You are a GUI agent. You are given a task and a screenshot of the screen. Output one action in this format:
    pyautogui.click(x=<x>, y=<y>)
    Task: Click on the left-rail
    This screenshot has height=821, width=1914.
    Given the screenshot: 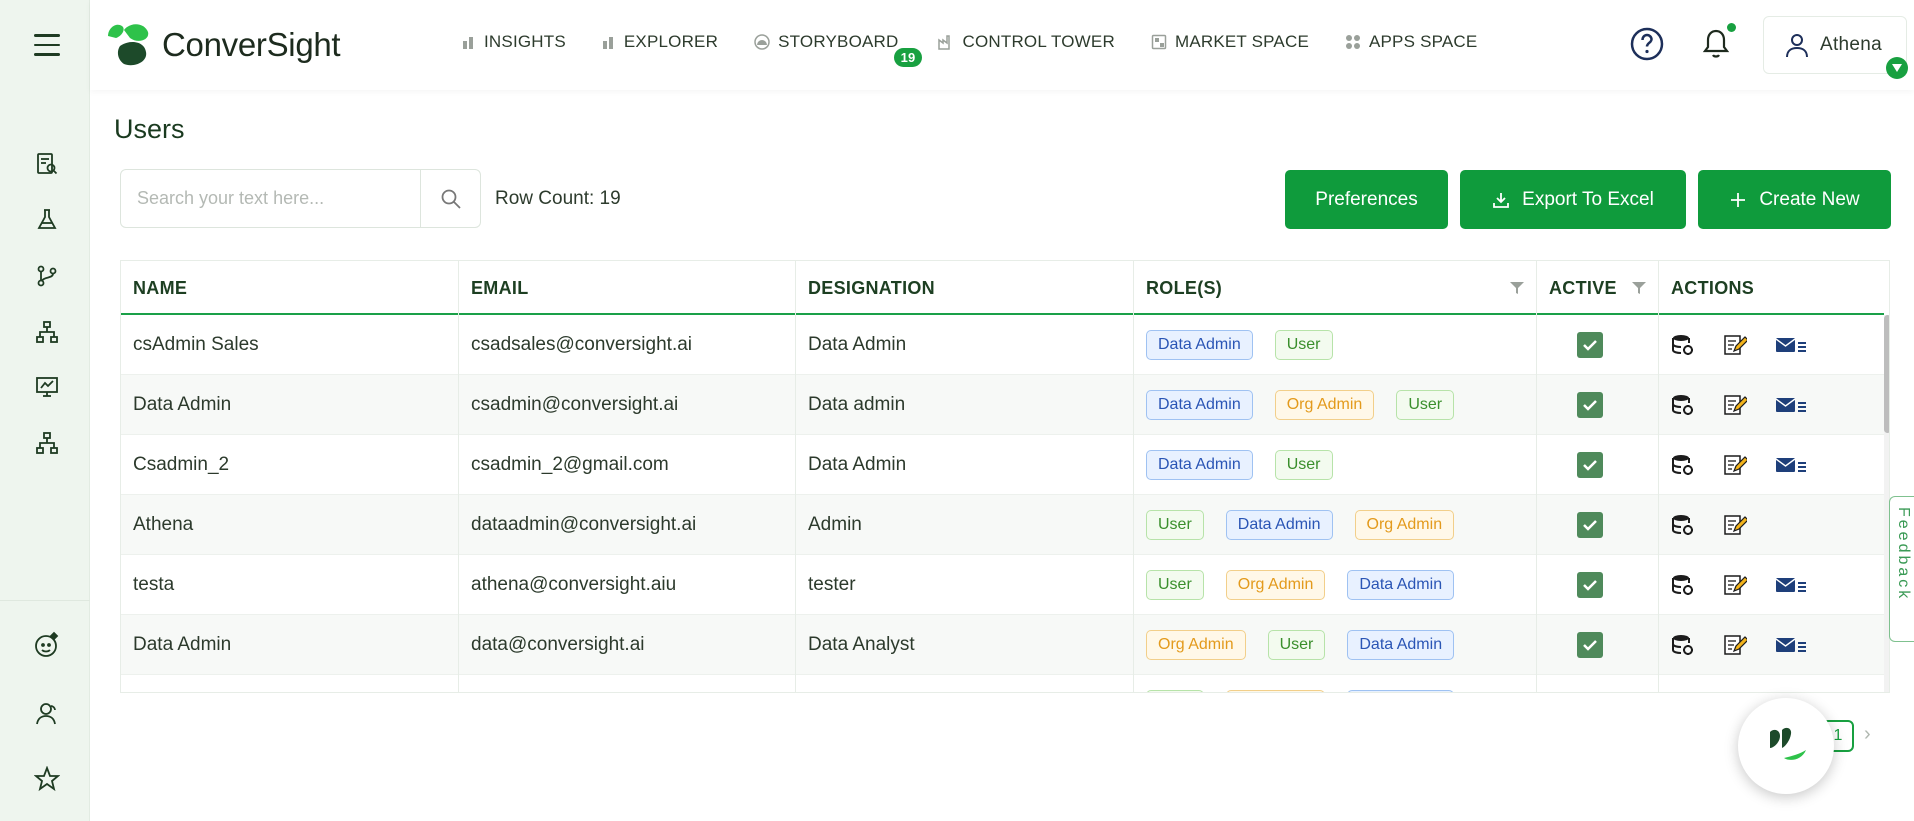 What is the action you would take?
    pyautogui.click(x=45, y=410)
    